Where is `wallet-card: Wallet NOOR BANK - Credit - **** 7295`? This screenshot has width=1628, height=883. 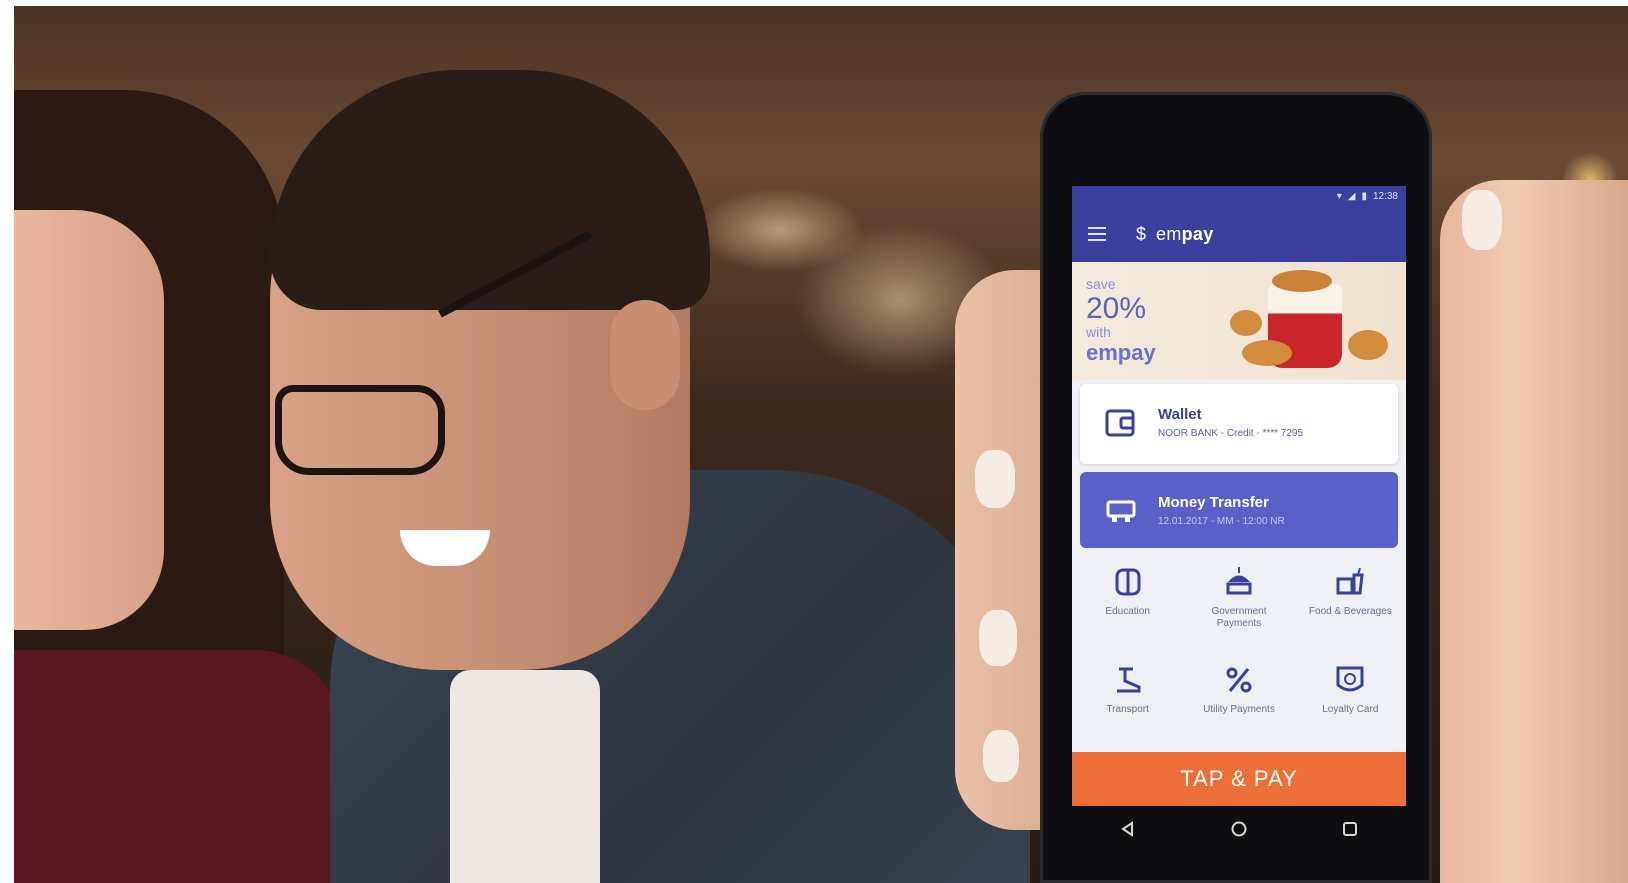 wallet-card: Wallet NOOR BANK - Credit - **** 7295 is located at coordinates (1239, 424).